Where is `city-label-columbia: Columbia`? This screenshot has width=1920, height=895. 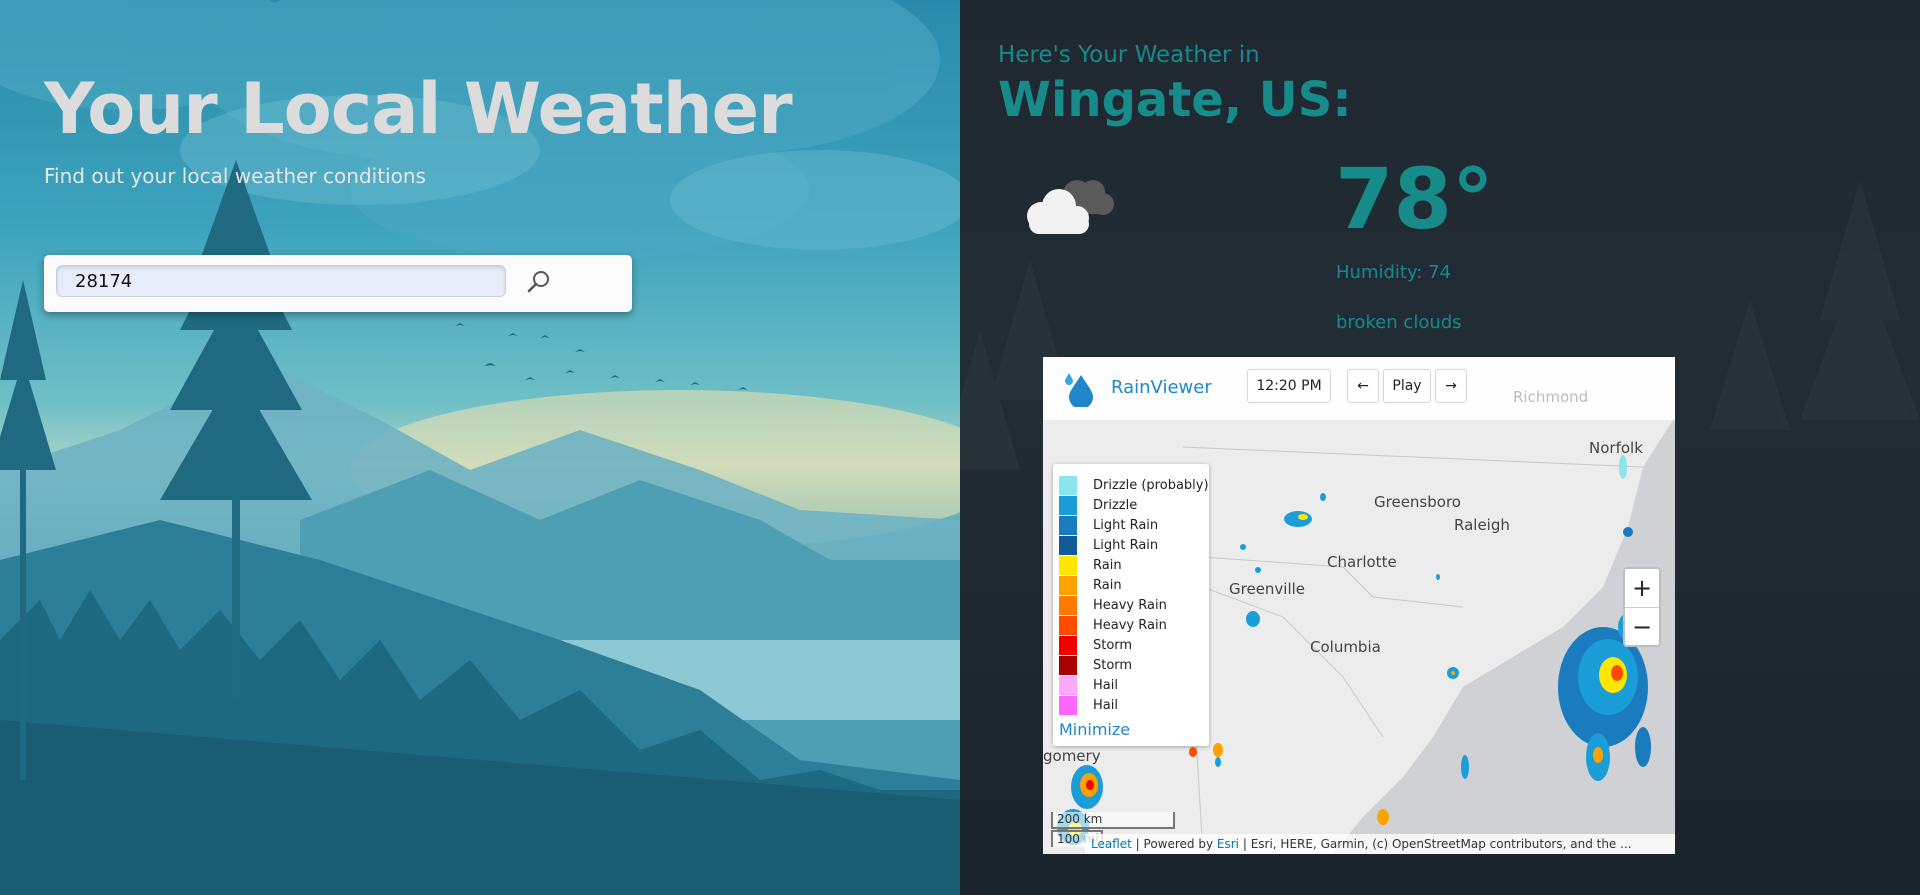 city-label-columbia: Columbia is located at coordinates (1345, 647).